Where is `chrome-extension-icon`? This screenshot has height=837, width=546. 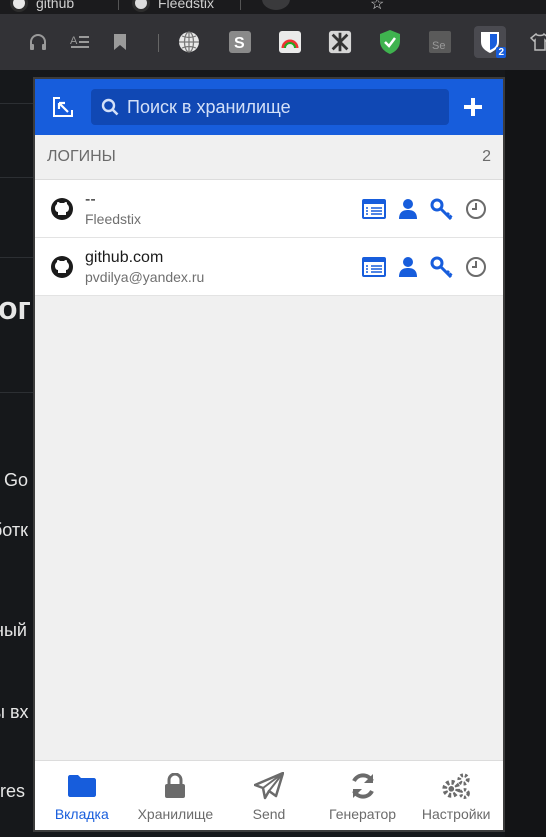 chrome-extension-icon is located at coordinates (290, 42).